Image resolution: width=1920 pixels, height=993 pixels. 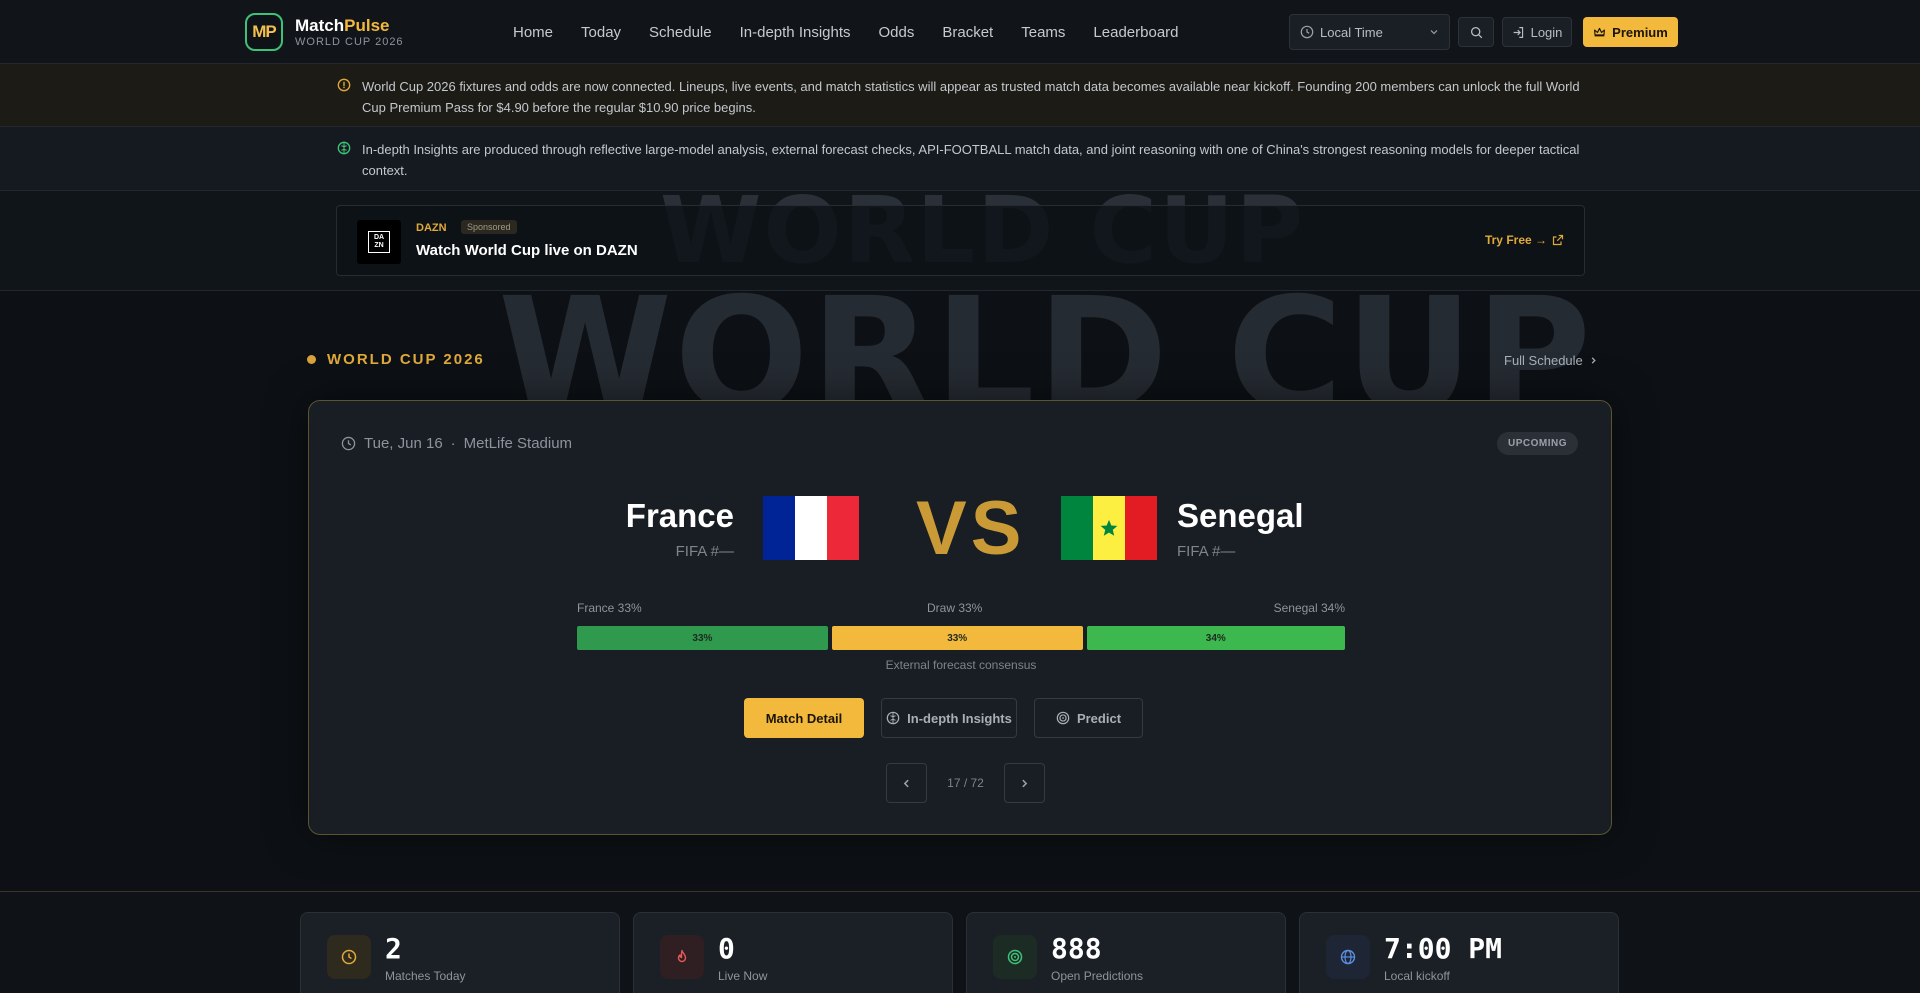 I want to click on draw-odds-segment: 33%, so click(x=957, y=638).